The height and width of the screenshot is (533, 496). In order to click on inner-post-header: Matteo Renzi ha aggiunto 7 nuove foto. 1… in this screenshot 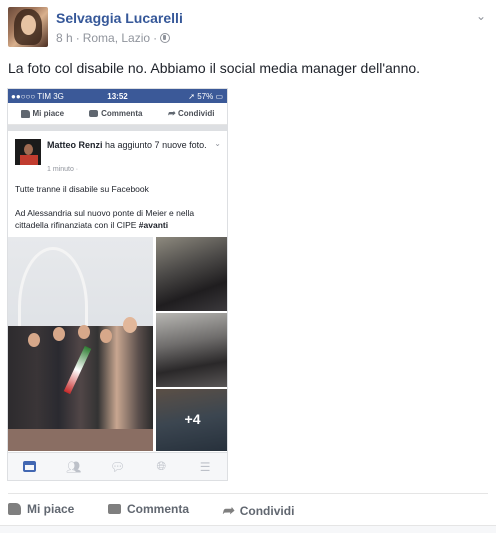, I will do `click(118, 159)`.